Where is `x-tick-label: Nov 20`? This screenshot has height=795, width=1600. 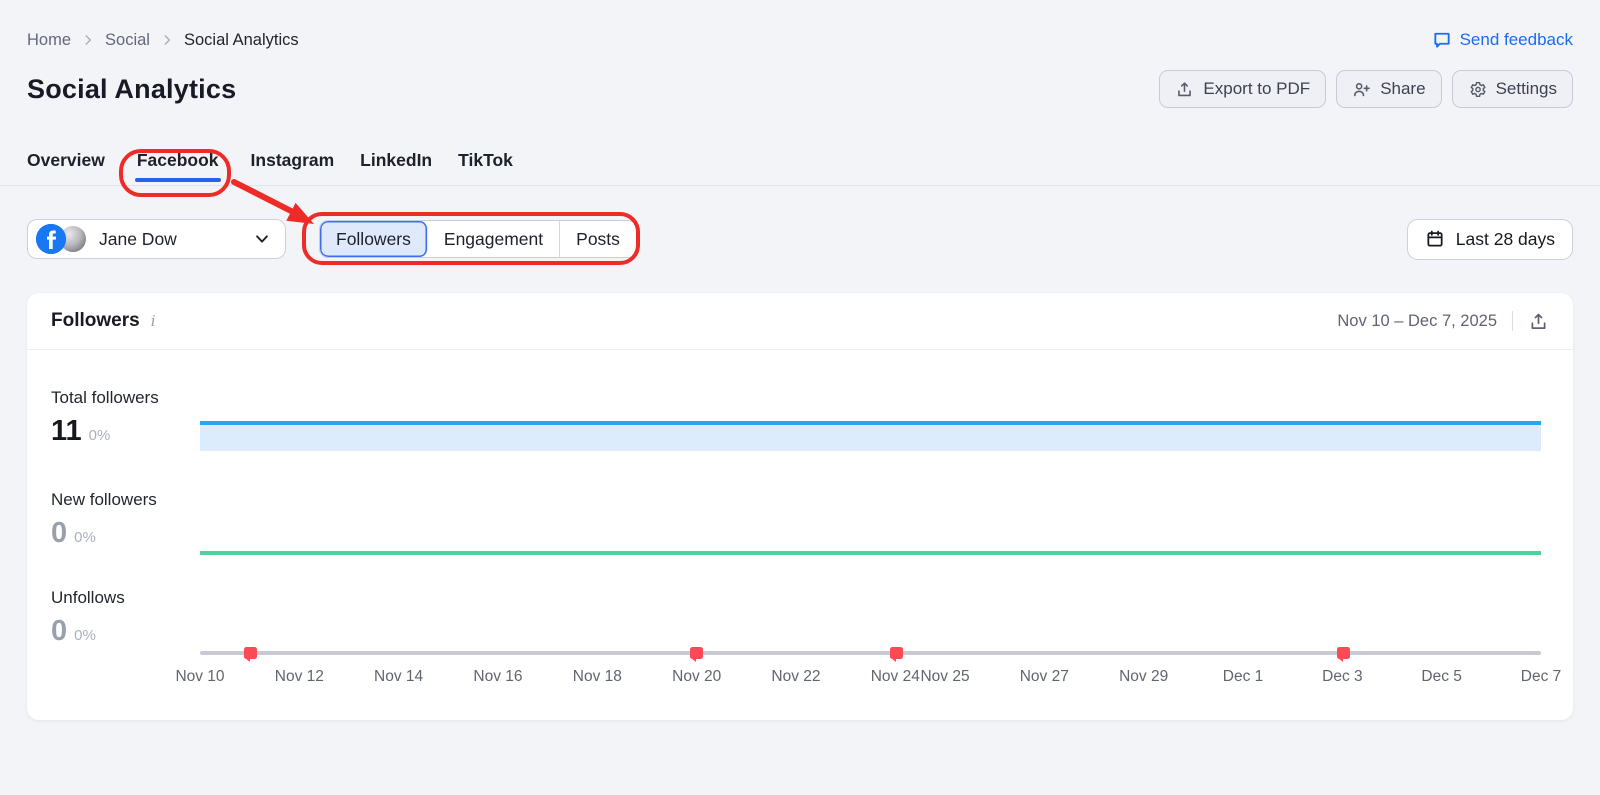
x-tick-label: Nov 20 is located at coordinates (697, 676).